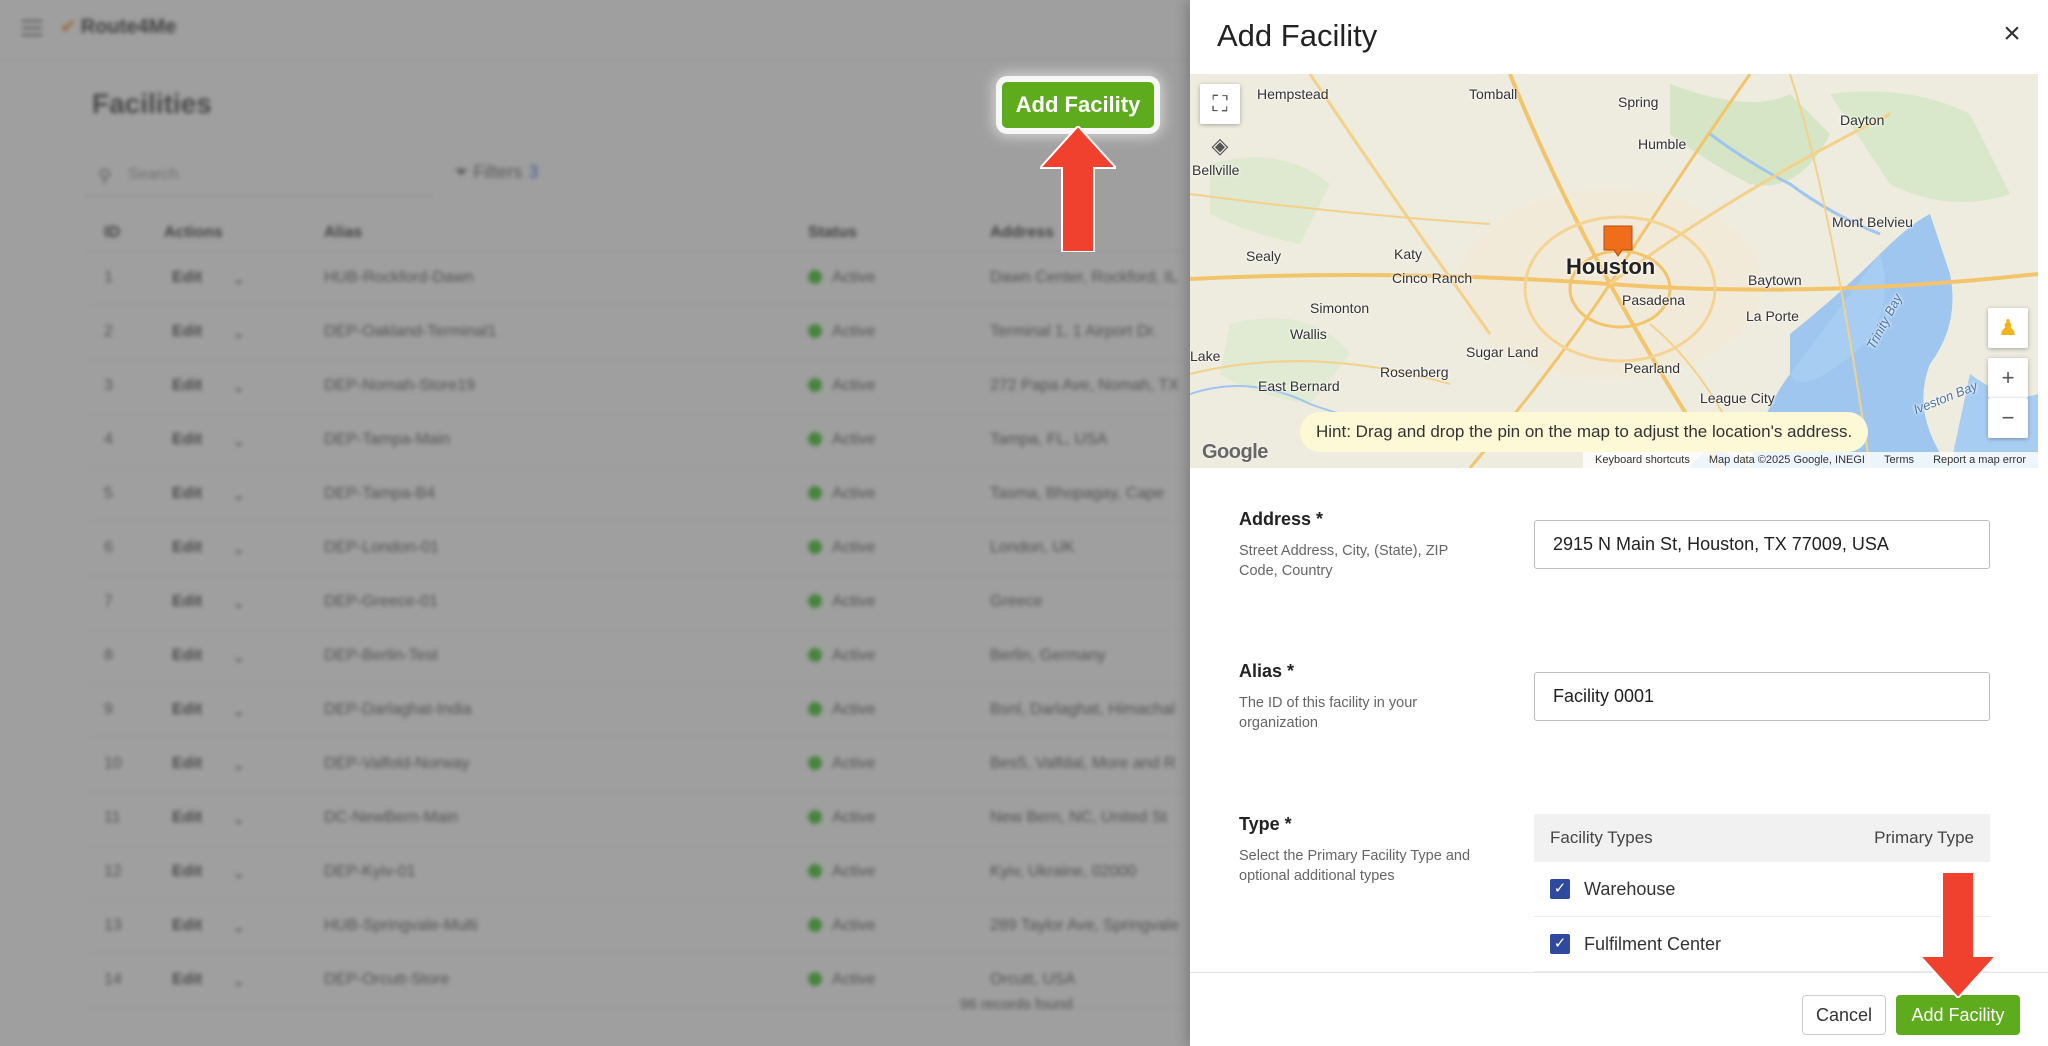 This screenshot has height=1046, width=2048. What do you see at coordinates (2012, 34) in the screenshot?
I see `close-icon: ×` at bounding box center [2012, 34].